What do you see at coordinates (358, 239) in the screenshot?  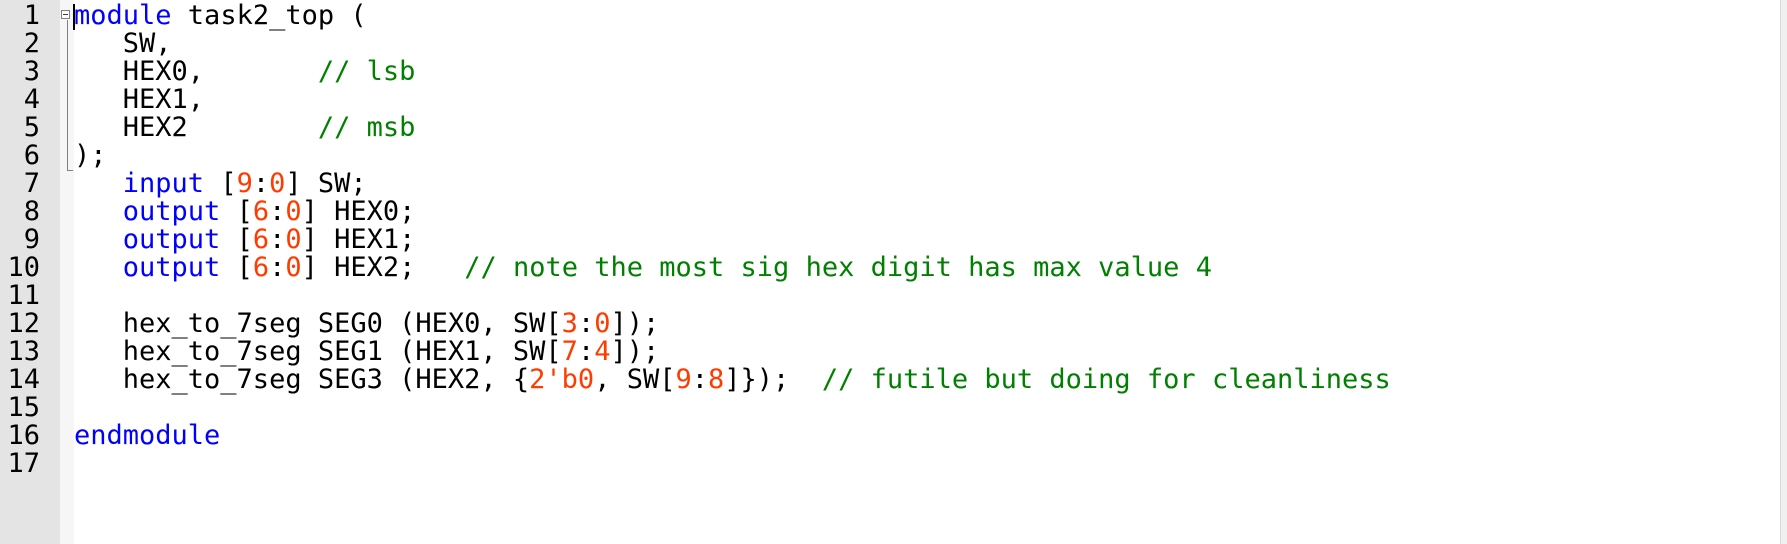 I see `text-token: ] HEX1;` at bounding box center [358, 239].